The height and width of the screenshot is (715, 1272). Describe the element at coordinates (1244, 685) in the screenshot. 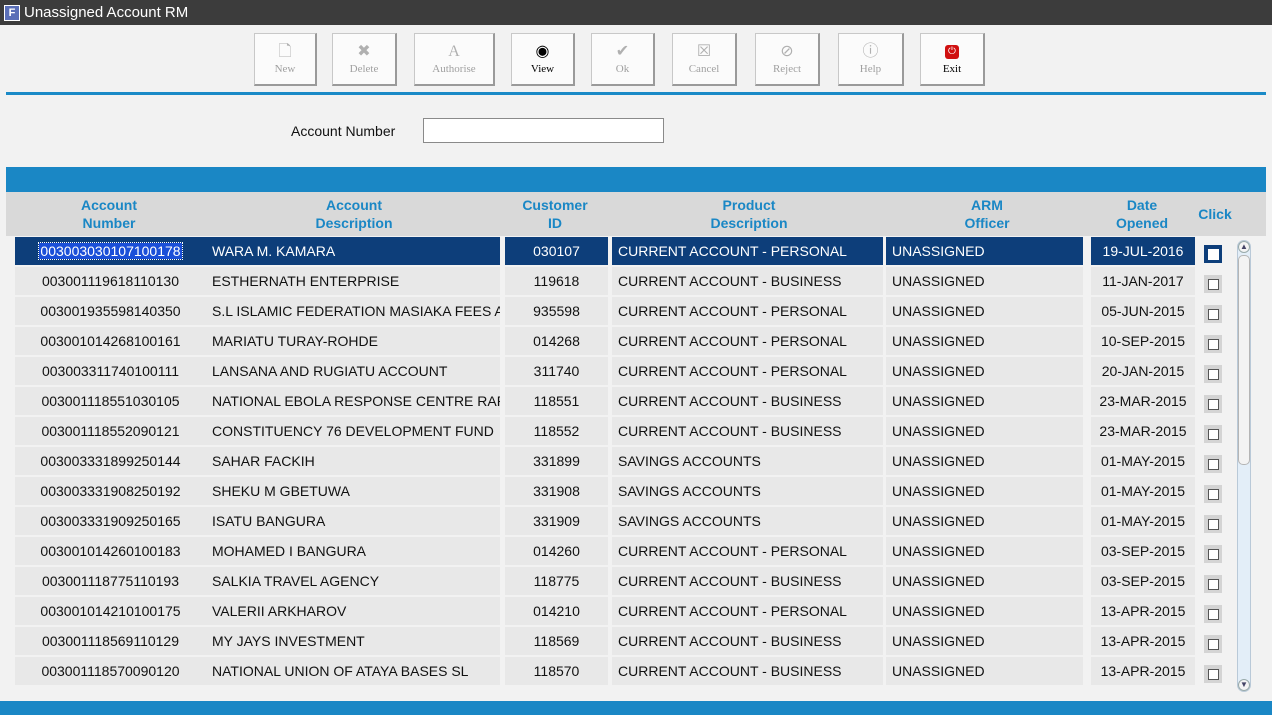

I see `scroll-down-arrow-icon: ▼` at that location.